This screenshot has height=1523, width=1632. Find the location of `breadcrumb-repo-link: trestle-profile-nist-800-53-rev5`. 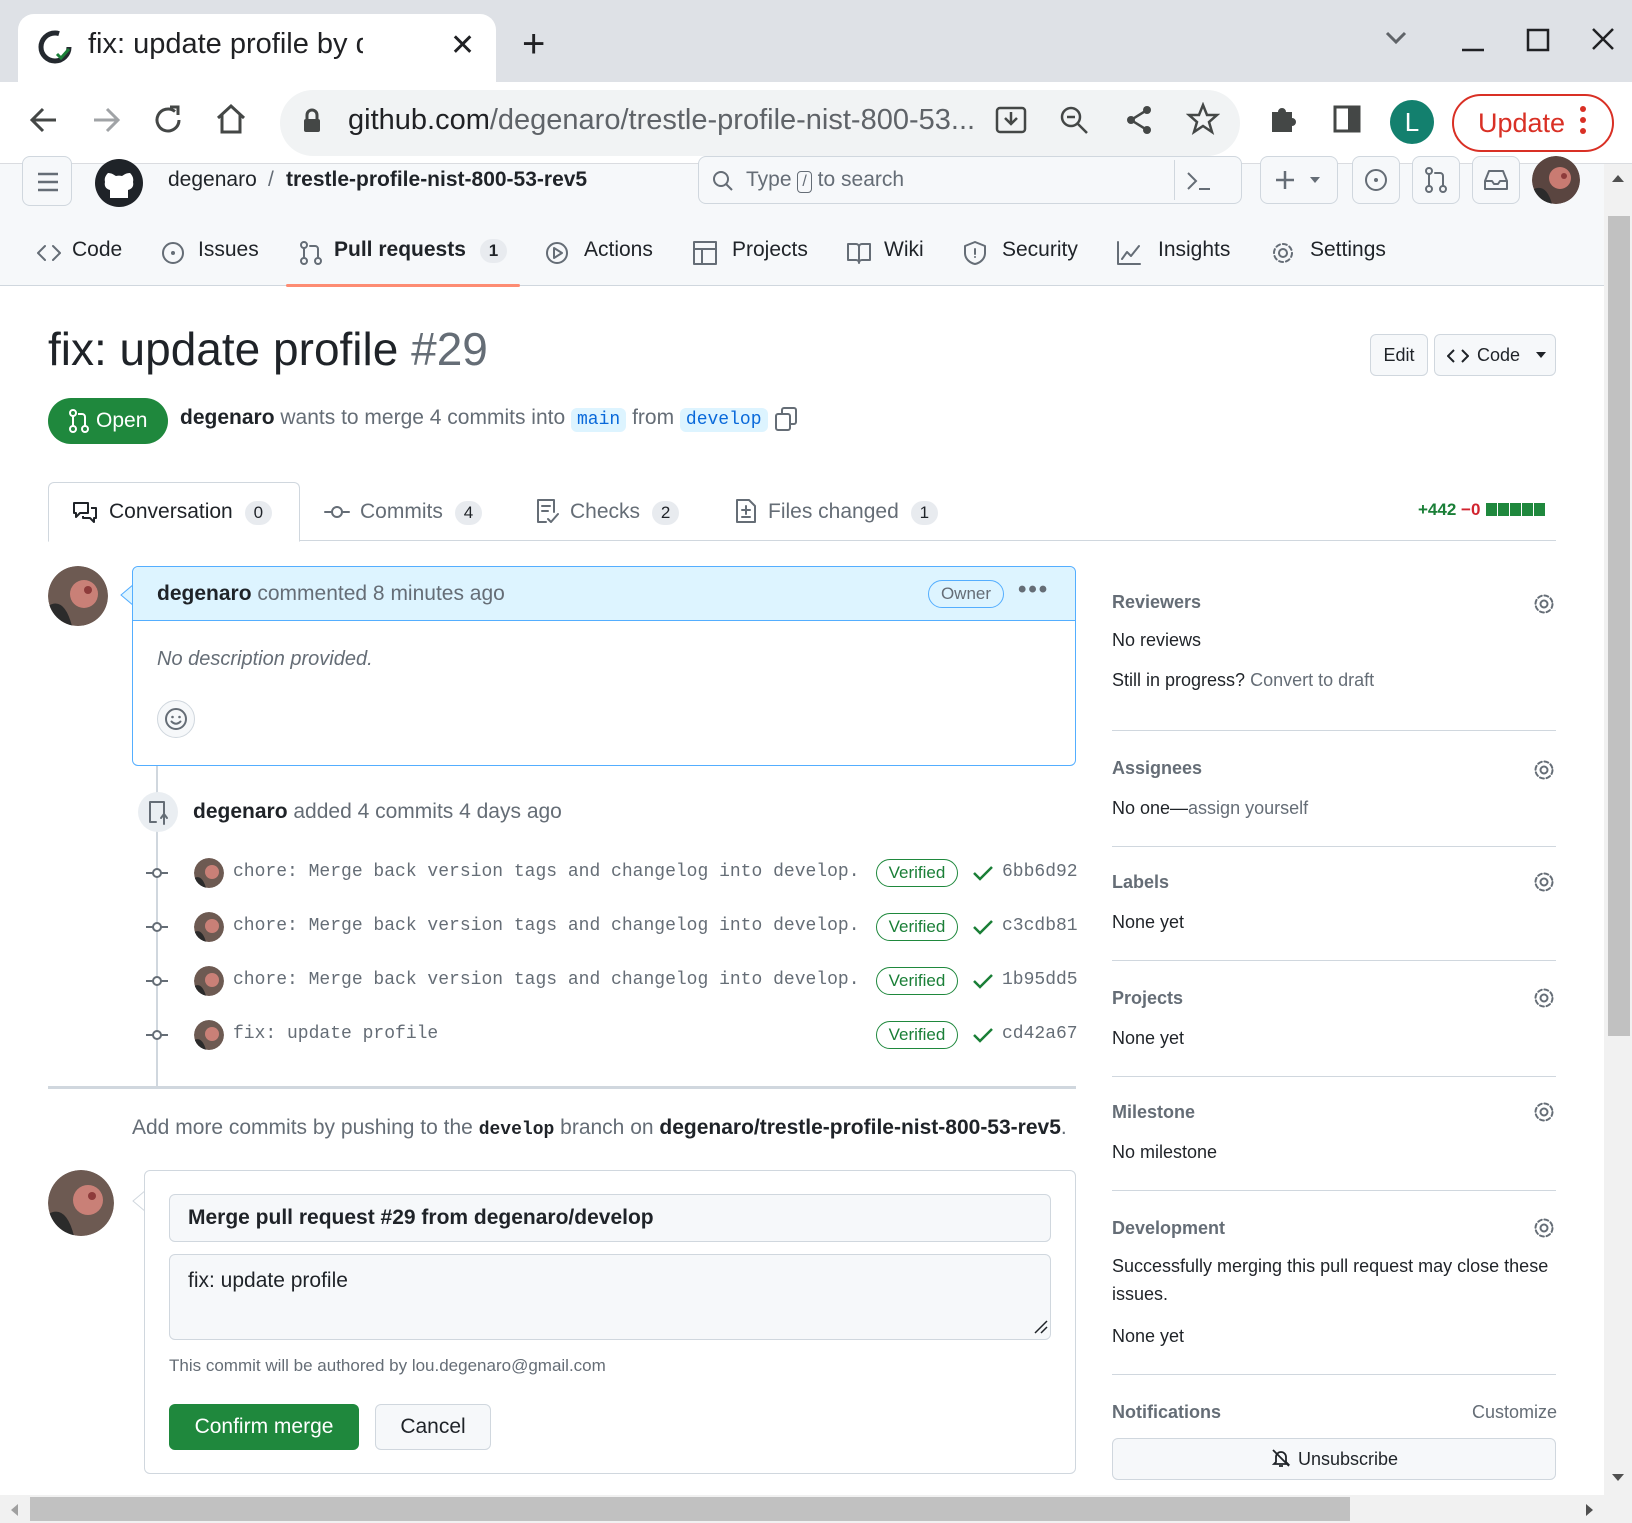

breadcrumb-repo-link: trestle-profile-nist-800-53-rev5 is located at coordinates (436, 180).